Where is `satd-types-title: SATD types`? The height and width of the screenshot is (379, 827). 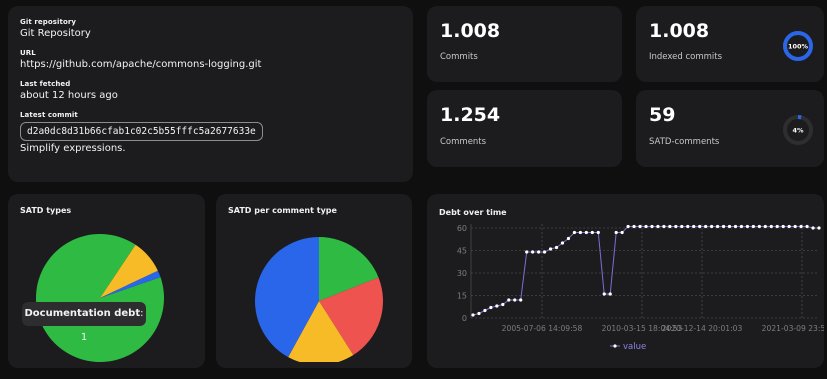
satd-types-title: SATD types is located at coordinates (46, 210).